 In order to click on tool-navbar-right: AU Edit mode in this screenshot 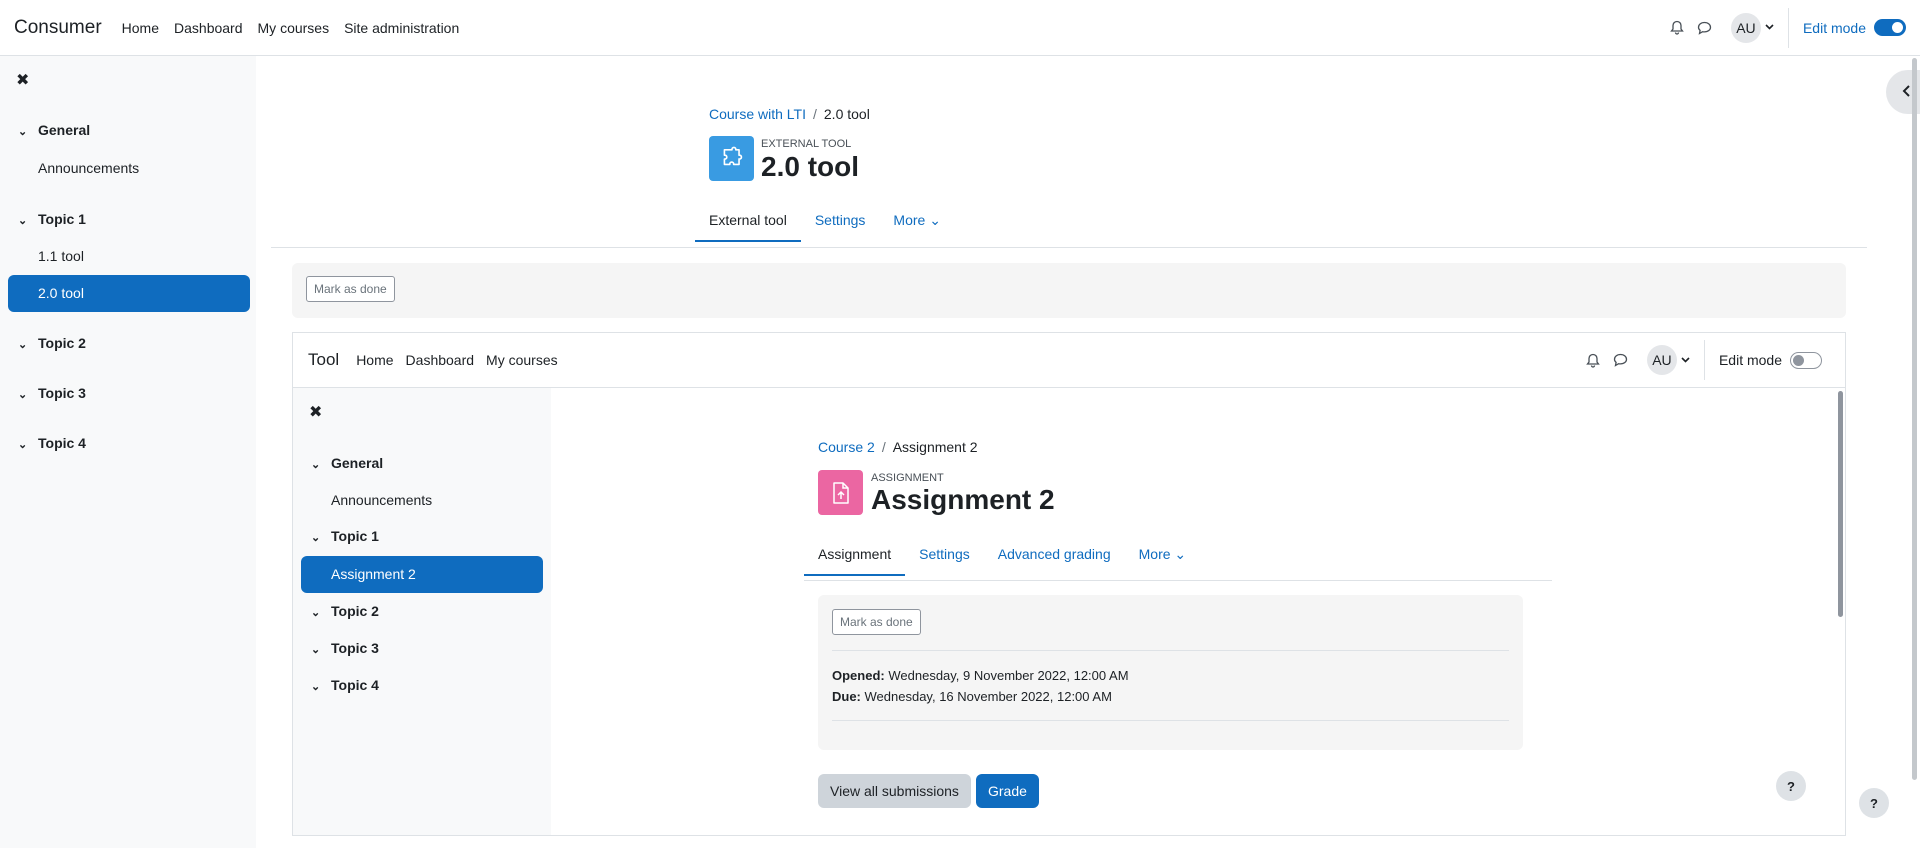, I will do `click(1704, 360)`.